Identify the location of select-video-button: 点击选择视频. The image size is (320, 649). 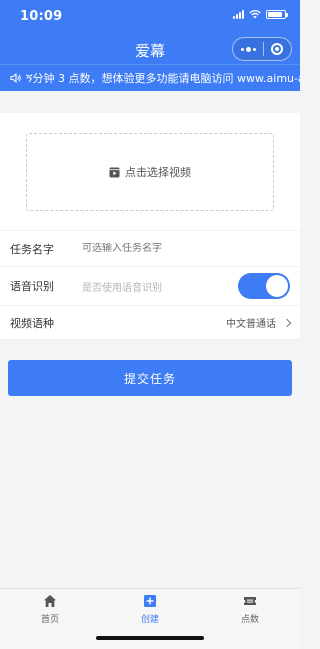
(150, 172).